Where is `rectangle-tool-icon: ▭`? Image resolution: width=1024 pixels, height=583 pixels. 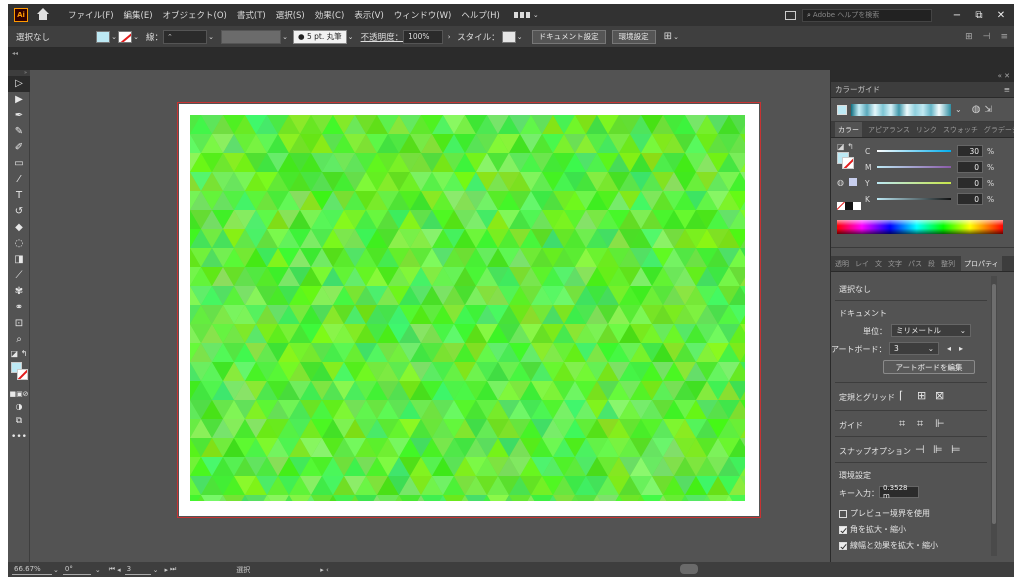
rectangle-tool-icon: ▭ is located at coordinates (19, 164).